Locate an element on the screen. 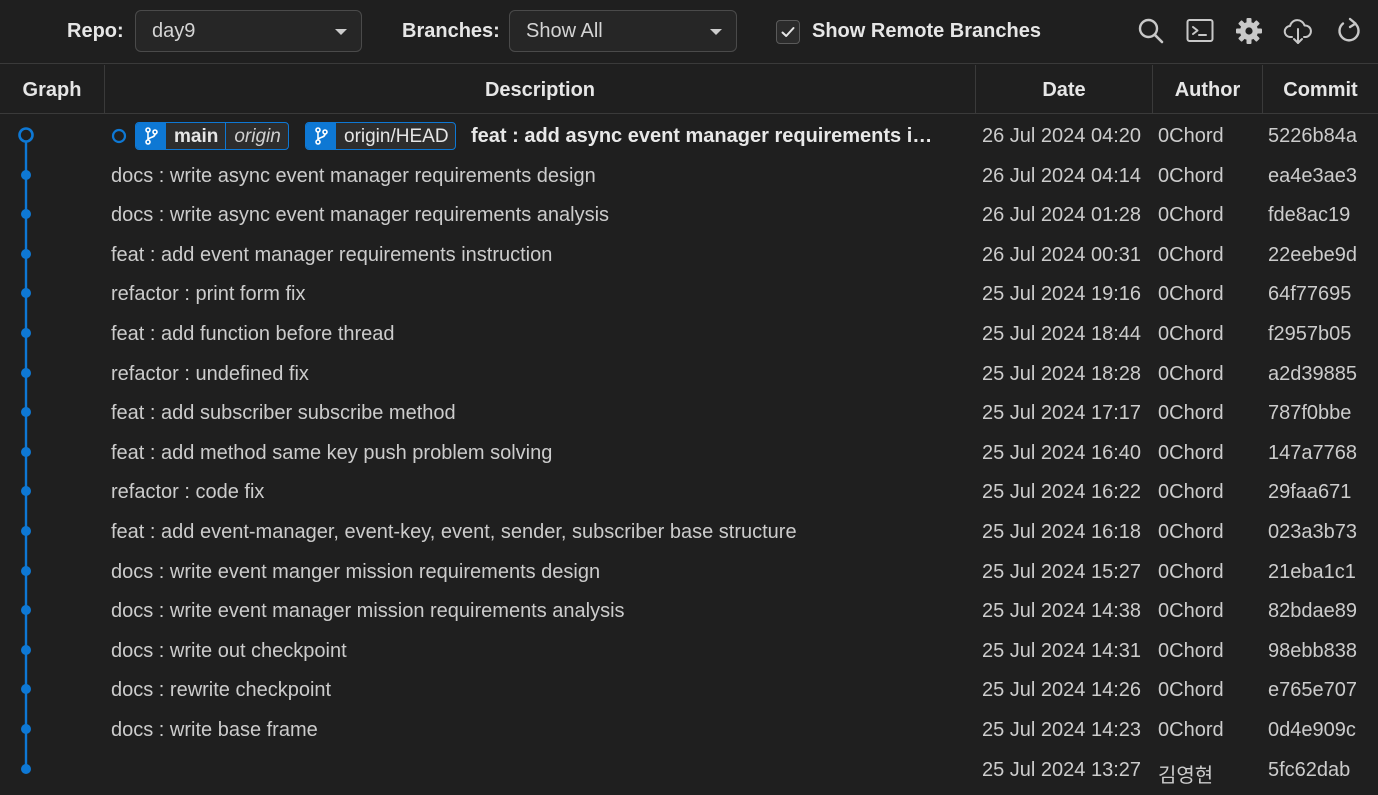 This screenshot has width=1378, height=795. branches-dropdown: Show All is located at coordinates (623, 31).